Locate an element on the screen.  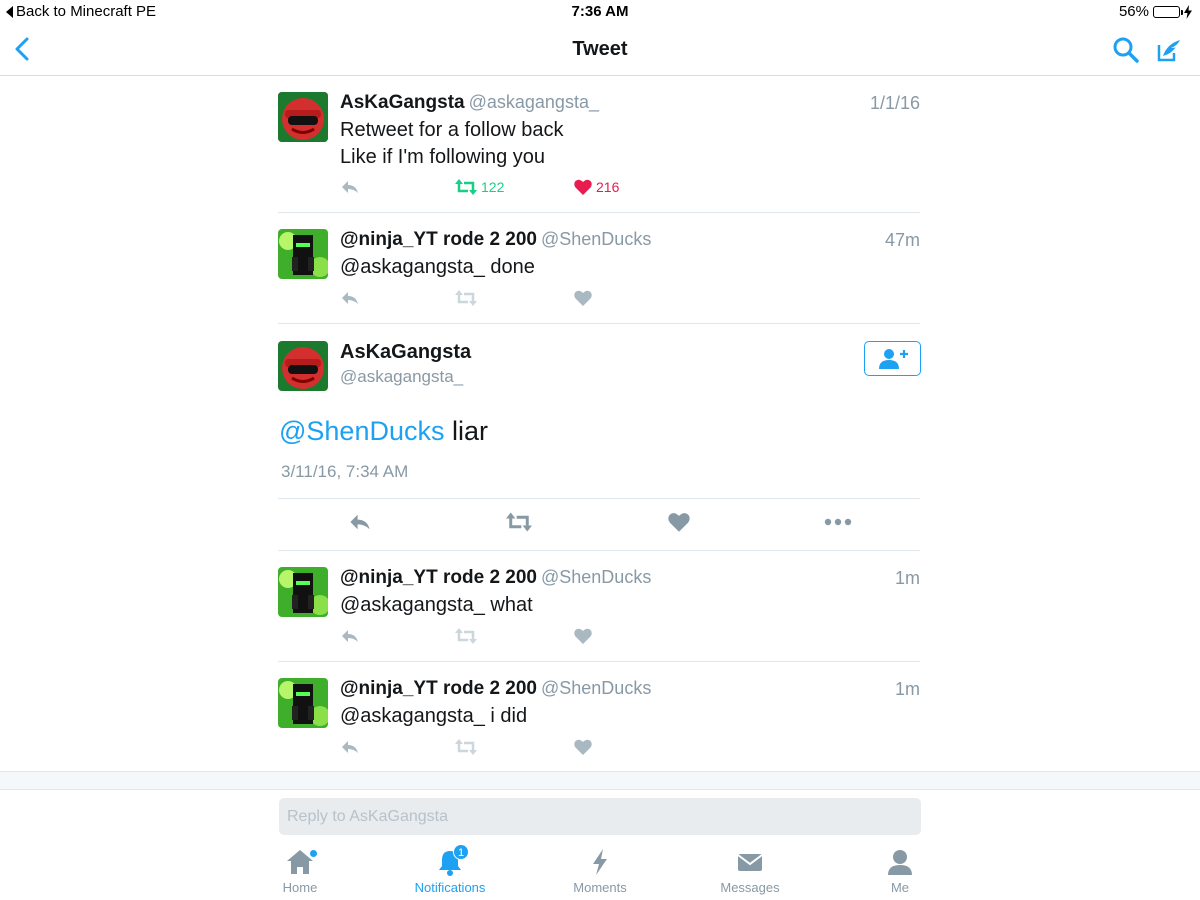
reply-separator is located at coordinates (600, 780).